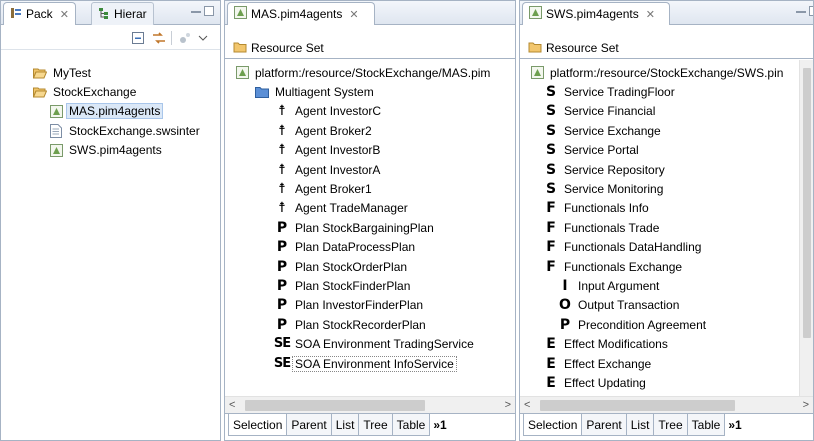  Describe the element at coordinates (659, 247) in the screenshot. I see `tree-item: F Functionals DataHandling` at that location.